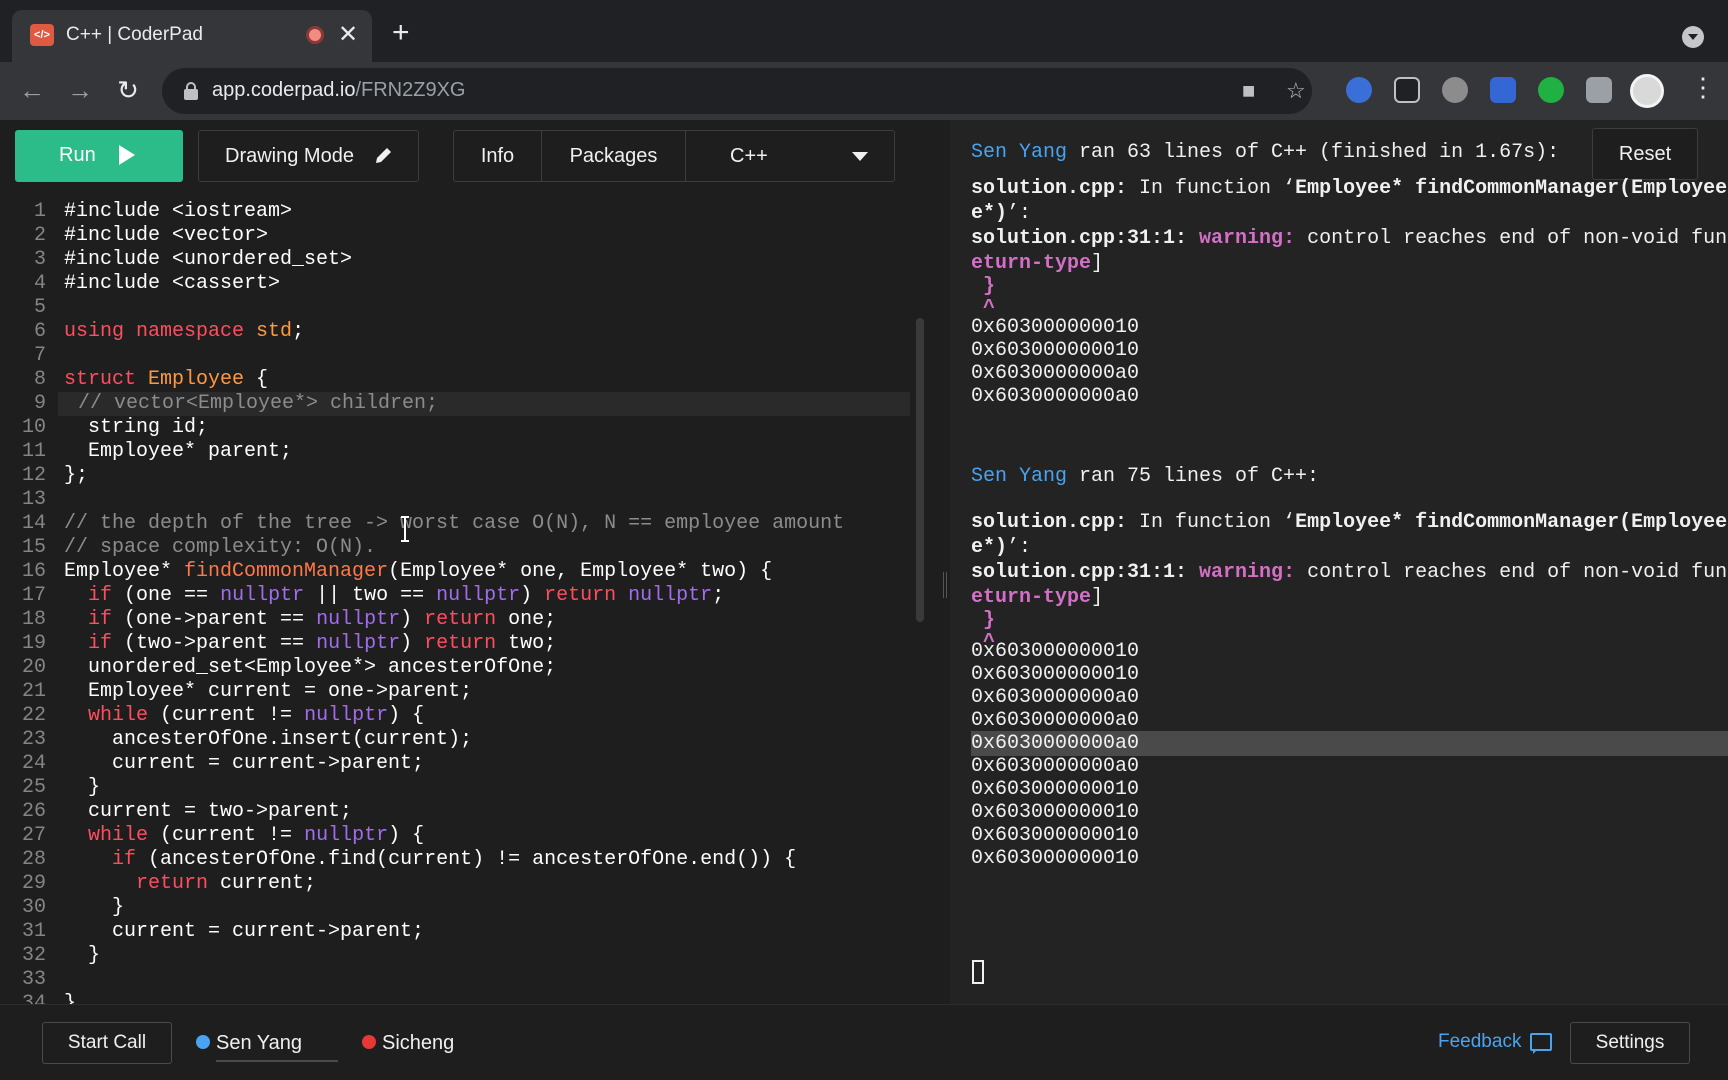 This screenshot has width=1728, height=1080. I want to click on code-line: 9 // vector<Employee*> children;, so click(455, 404).